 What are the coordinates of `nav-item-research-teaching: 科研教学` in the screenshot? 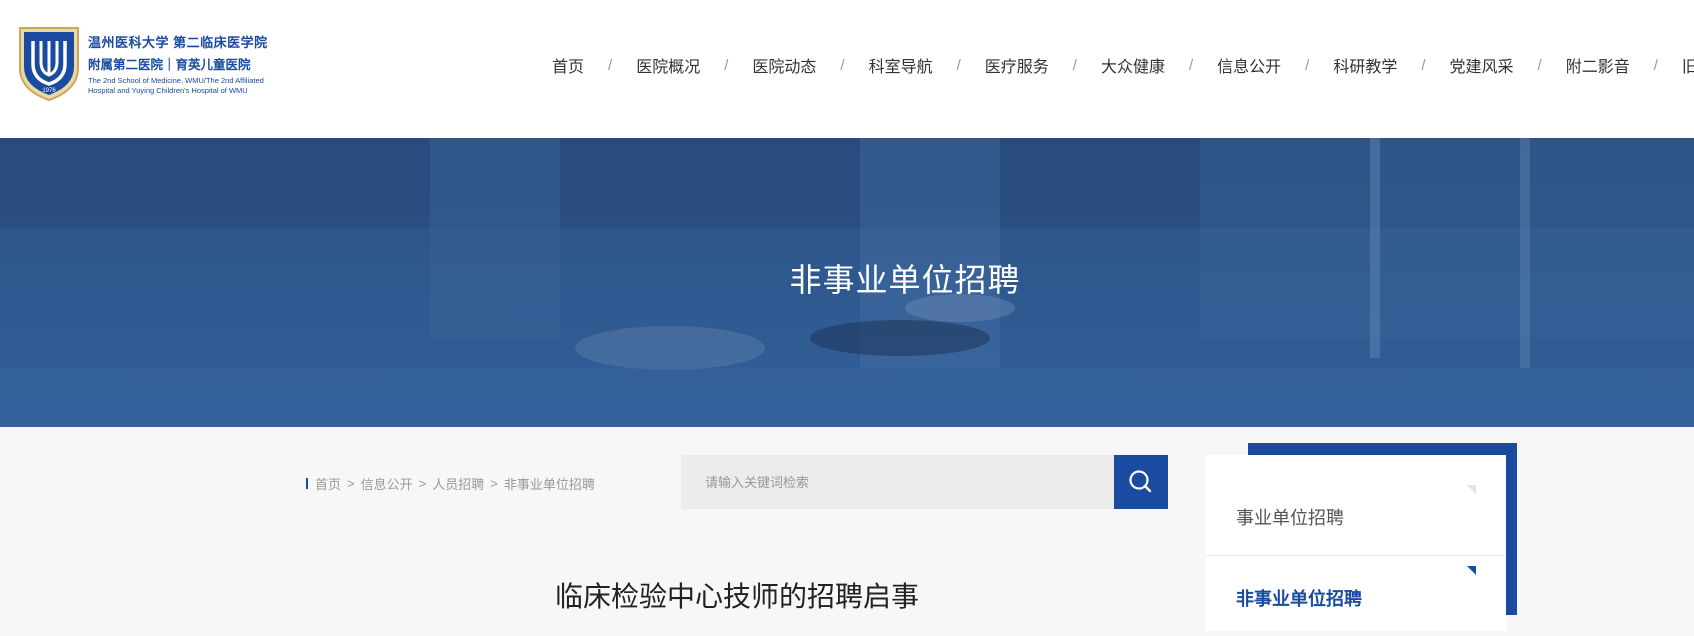 It's located at (1365, 65).